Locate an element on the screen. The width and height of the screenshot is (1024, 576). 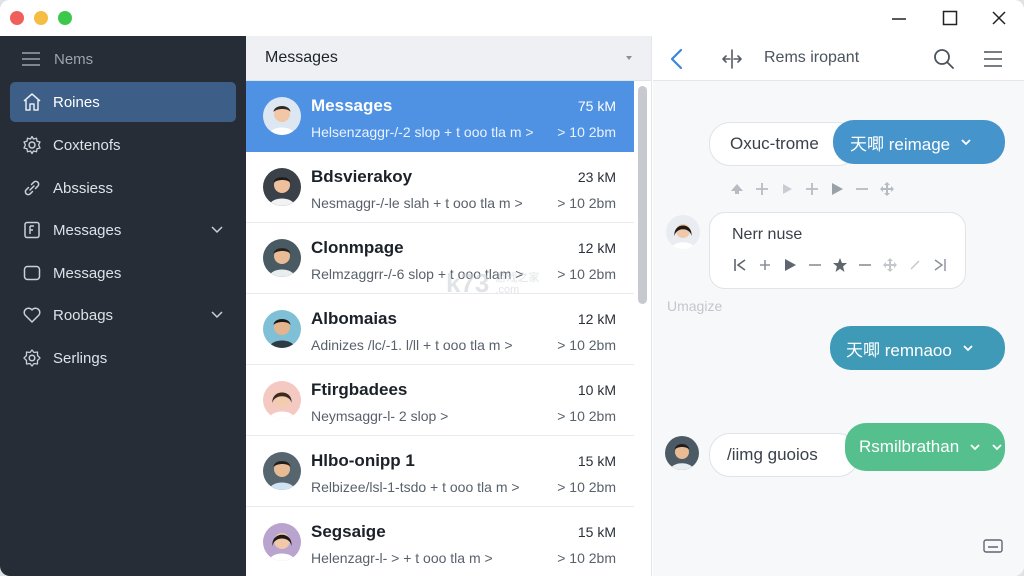
skip-end-icon is located at coordinates (940, 265).